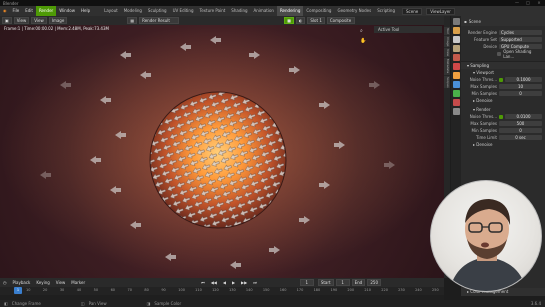 This screenshot has height=307, width=545. I want to click on next-keyframe-icon: ▶▶, so click(244, 282).